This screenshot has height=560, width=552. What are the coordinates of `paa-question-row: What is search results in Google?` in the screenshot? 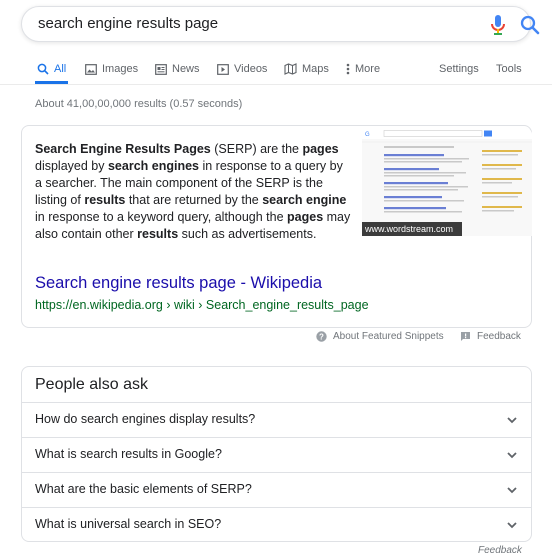 It's located at (276, 454).